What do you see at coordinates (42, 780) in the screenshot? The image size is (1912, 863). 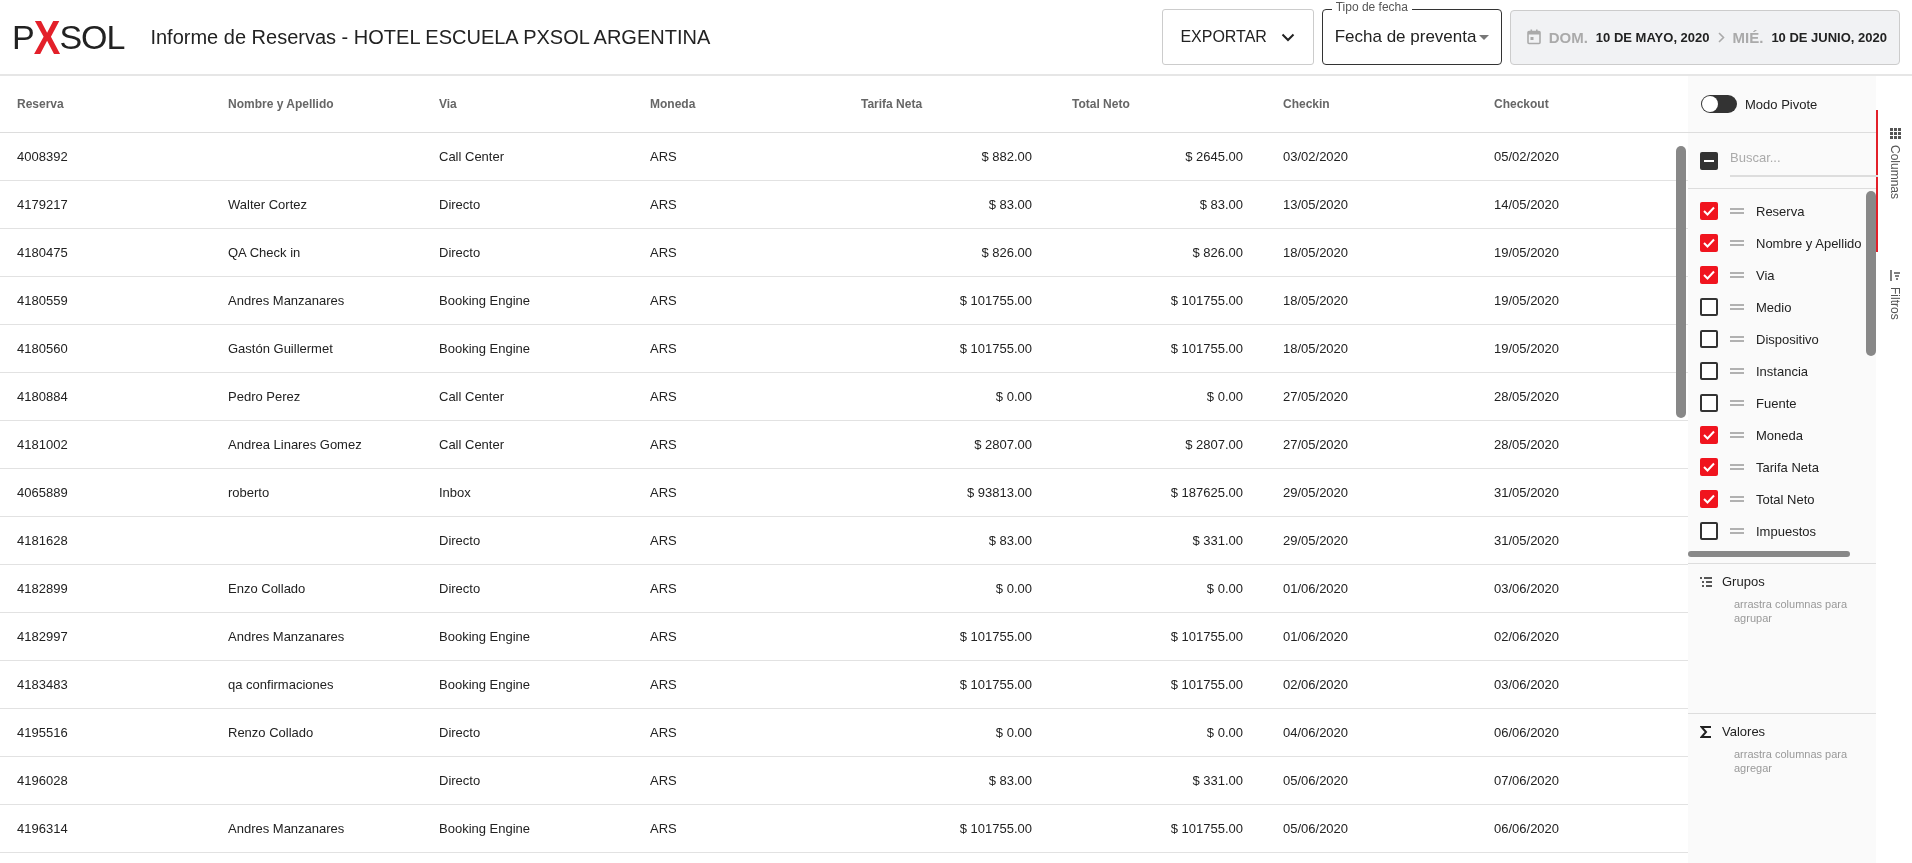 I see `table-cell: 4196028` at bounding box center [42, 780].